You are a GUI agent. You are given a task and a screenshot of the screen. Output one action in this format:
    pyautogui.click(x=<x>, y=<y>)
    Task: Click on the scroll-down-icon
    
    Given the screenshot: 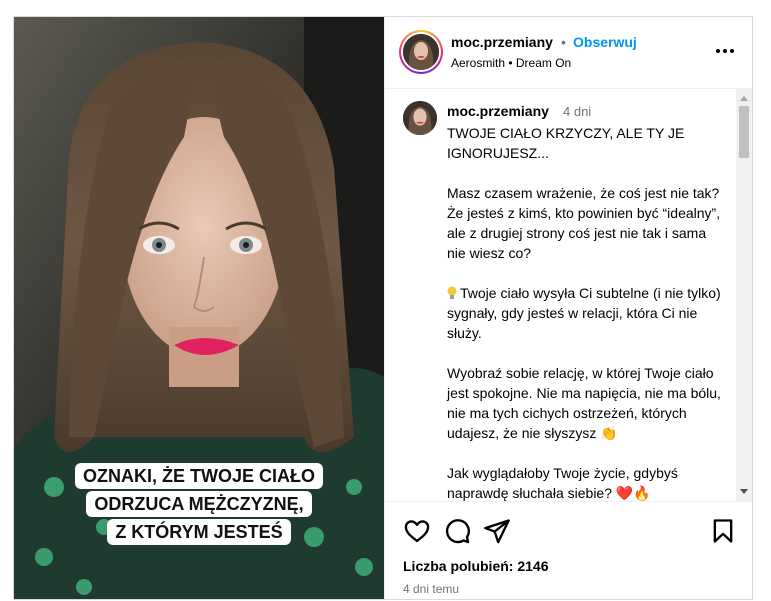 What is the action you would take?
    pyautogui.click(x=744, y=491)
    